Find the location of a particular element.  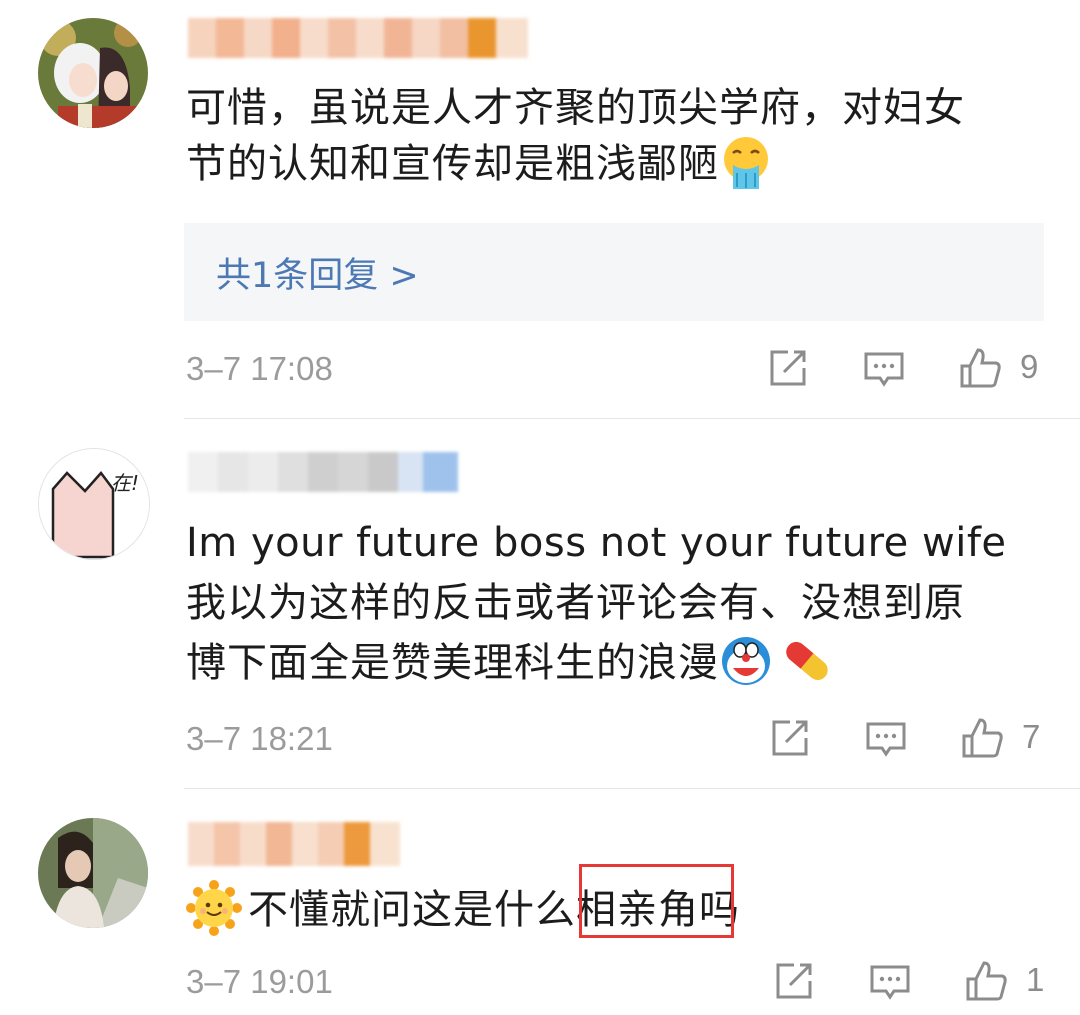

like-count: 9 is located at coordinates (1029, 366).